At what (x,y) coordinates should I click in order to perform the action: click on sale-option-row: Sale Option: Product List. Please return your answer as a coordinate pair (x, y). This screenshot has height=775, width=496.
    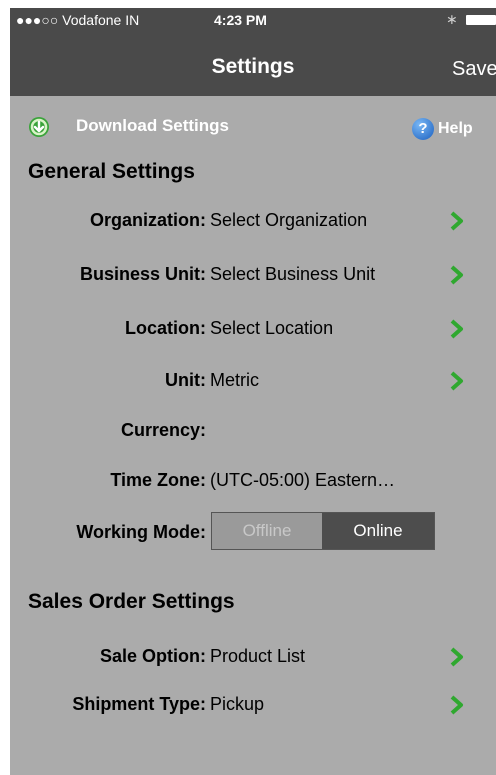
    Looking at the image, I should click on (253, 658).